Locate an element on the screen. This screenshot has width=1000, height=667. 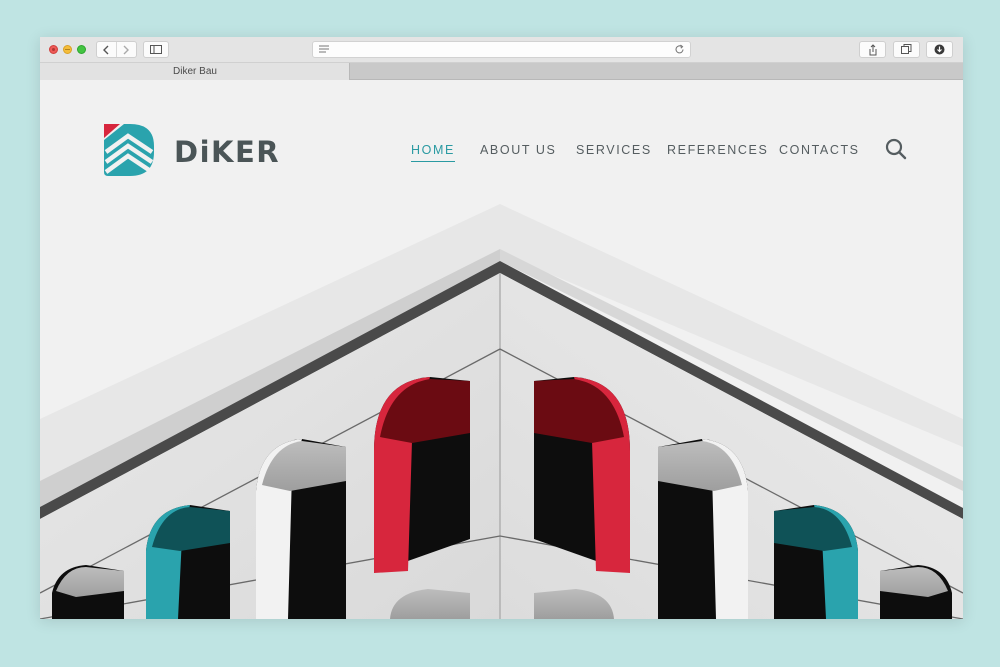
browser-toolbar is located at coordinates (501, 50).